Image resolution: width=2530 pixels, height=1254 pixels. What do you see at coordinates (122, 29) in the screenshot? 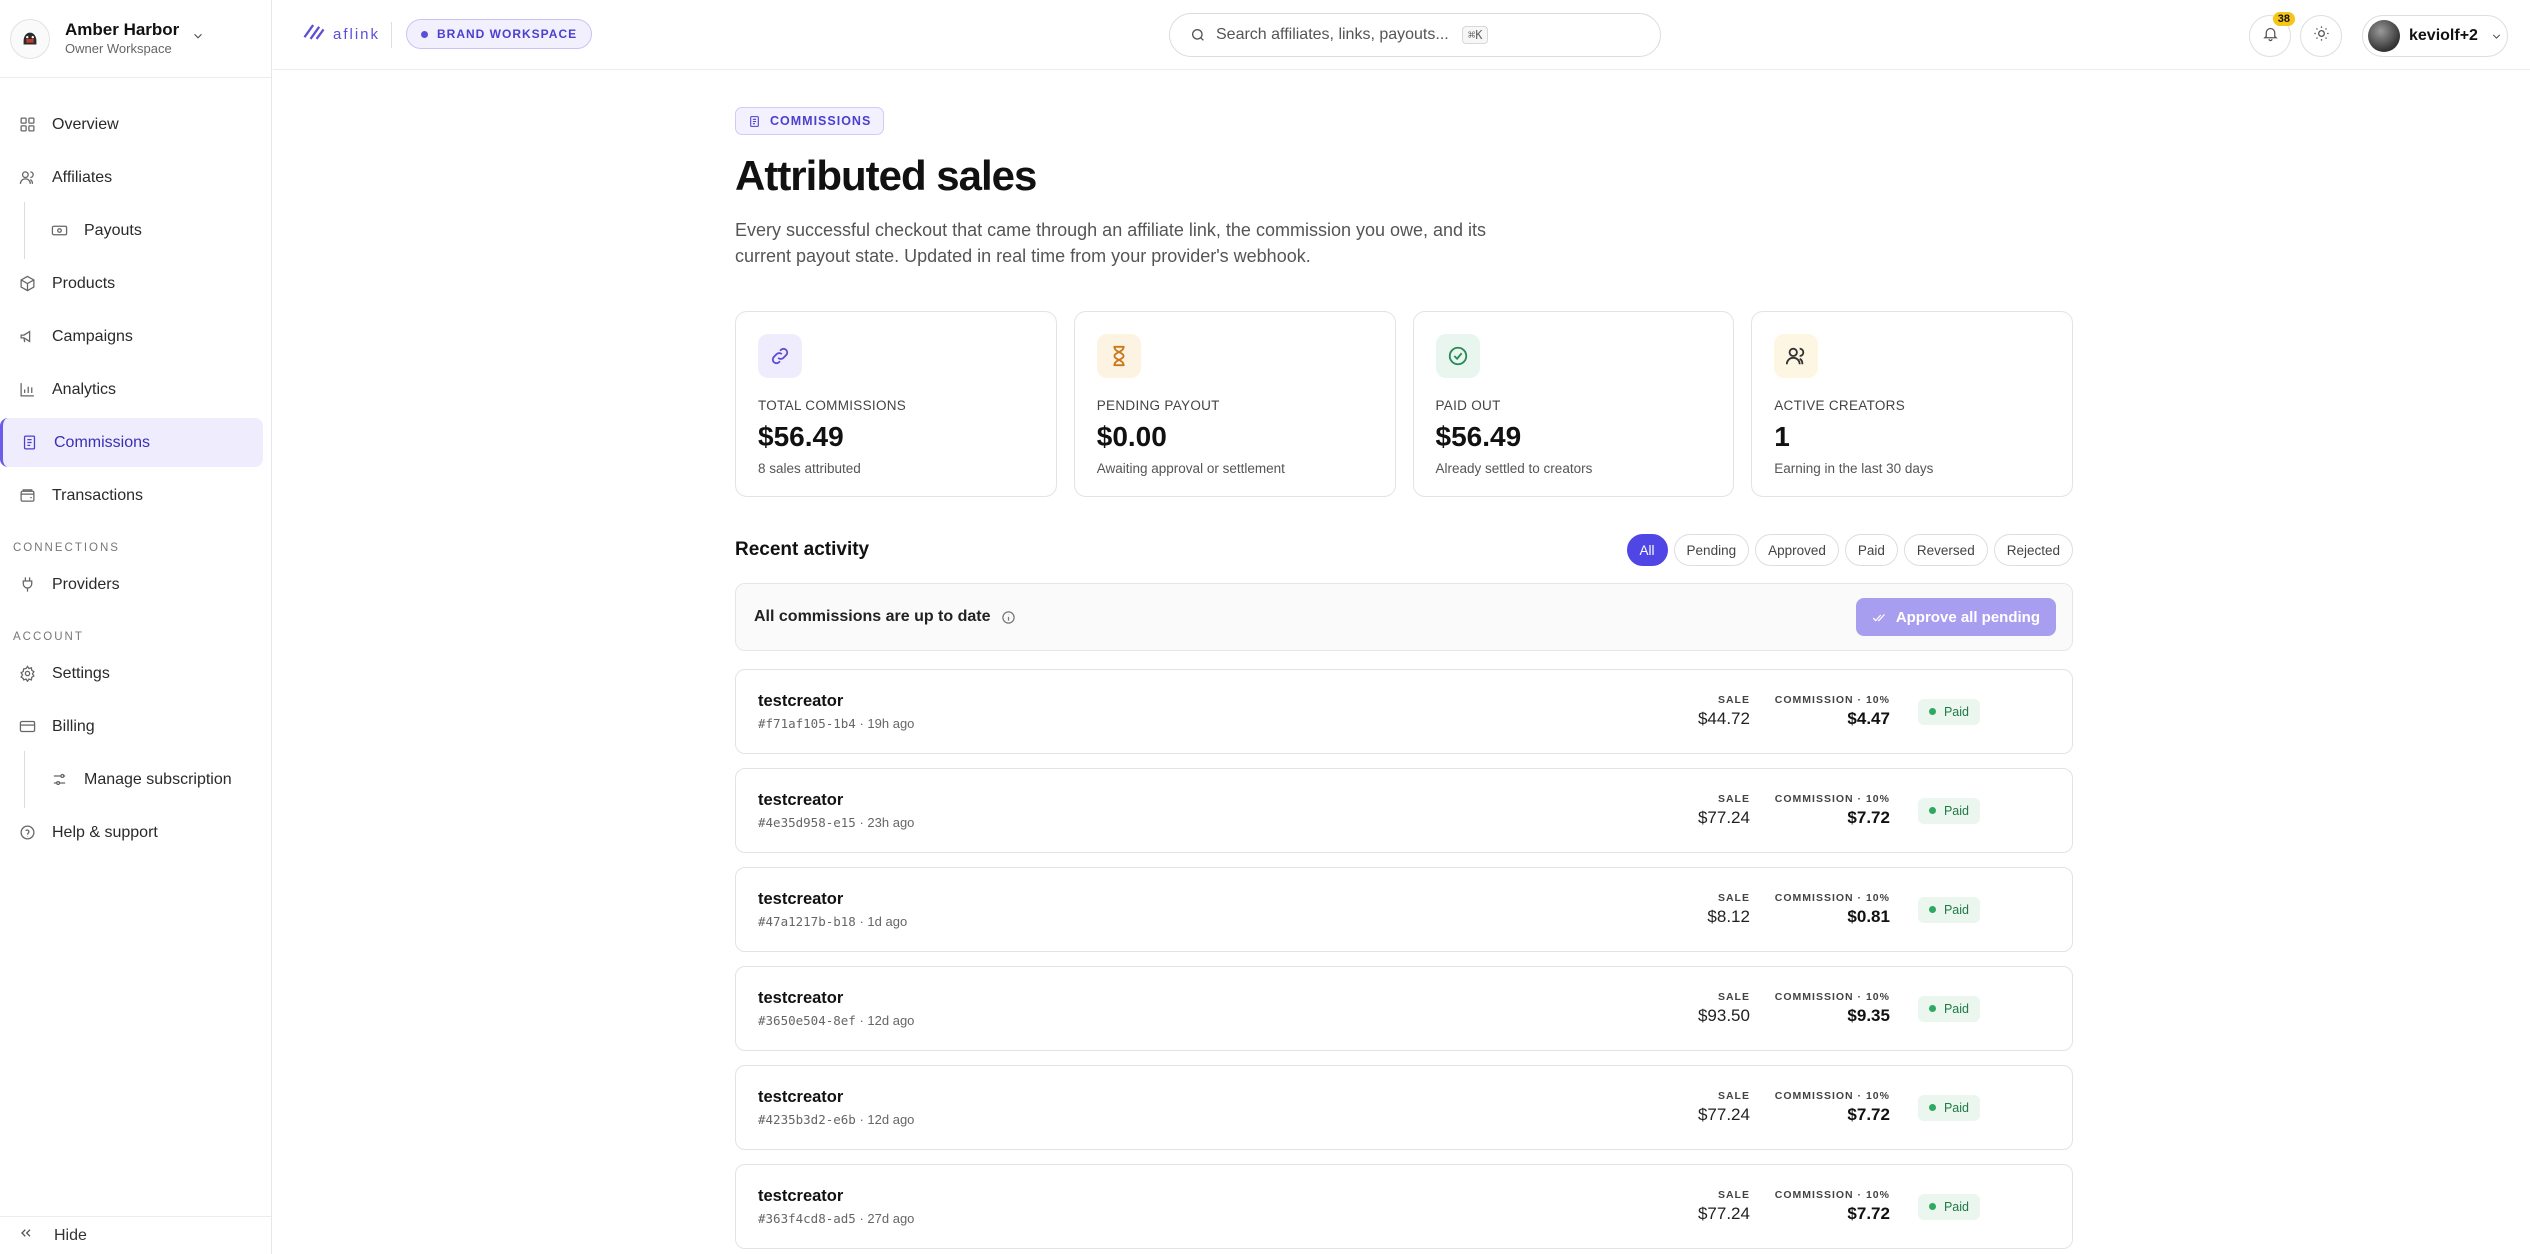
I see `workspace-name: Amber Harbor` at bounding box center [122, 29].